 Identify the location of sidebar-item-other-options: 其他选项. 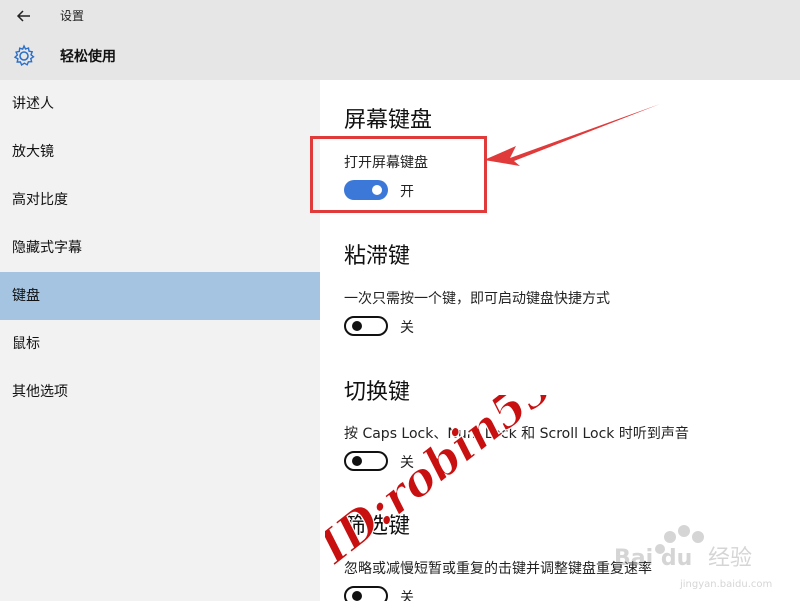
(160, 392).